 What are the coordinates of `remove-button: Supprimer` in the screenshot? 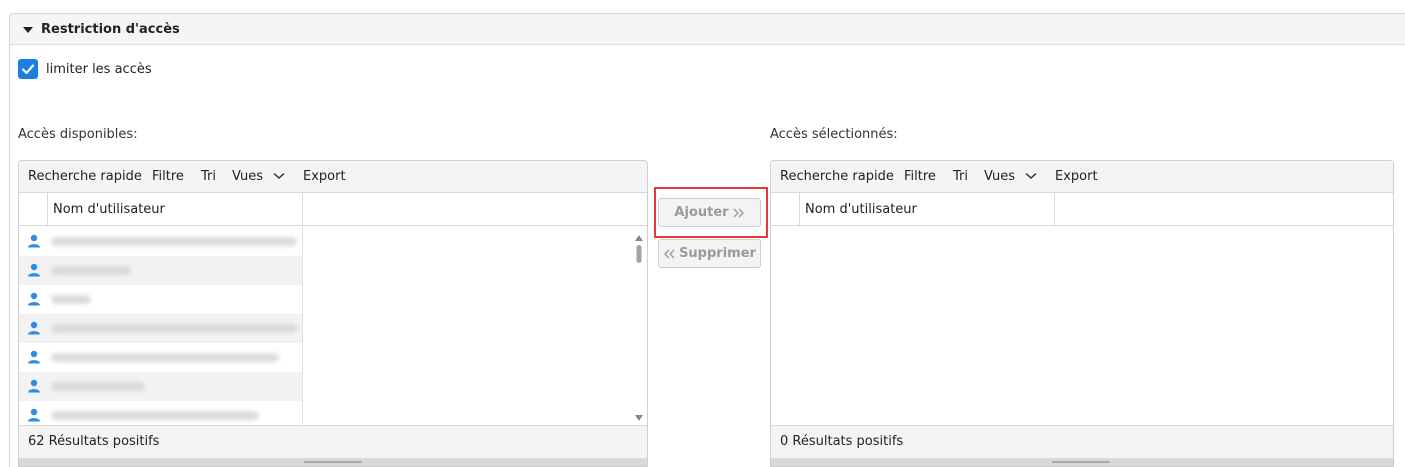 It's located at (709, 253).